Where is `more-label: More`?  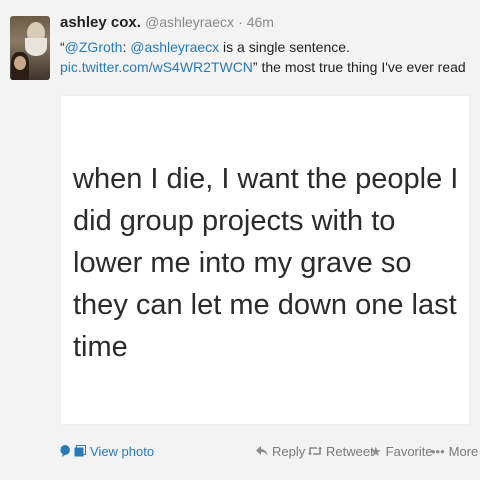
more-label: More is located at coordinates (463, 451).